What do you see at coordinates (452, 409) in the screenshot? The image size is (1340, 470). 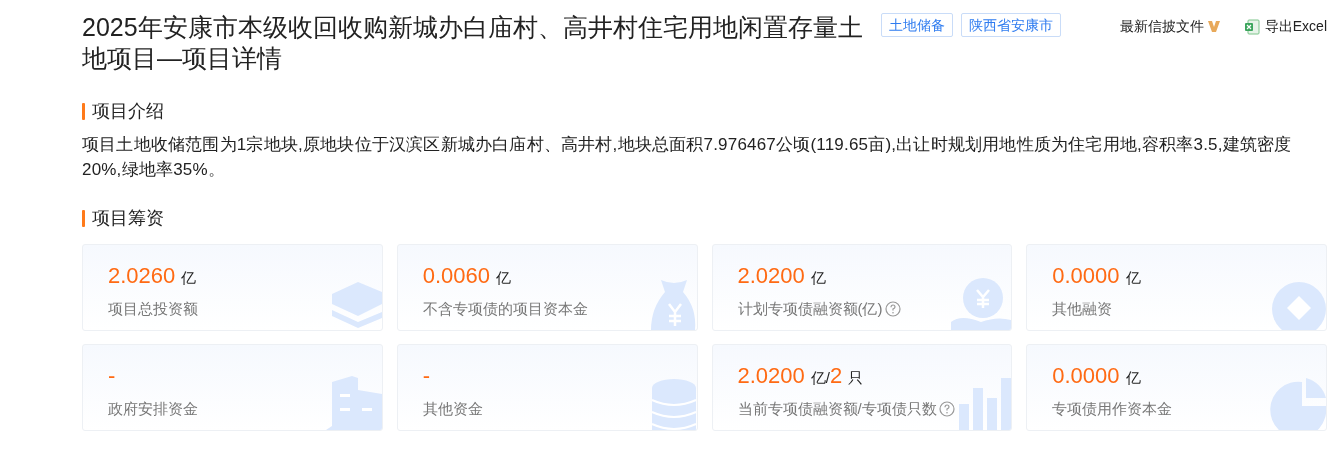 I see `stat-label: 其他资金` at bounding box center [452, 409].